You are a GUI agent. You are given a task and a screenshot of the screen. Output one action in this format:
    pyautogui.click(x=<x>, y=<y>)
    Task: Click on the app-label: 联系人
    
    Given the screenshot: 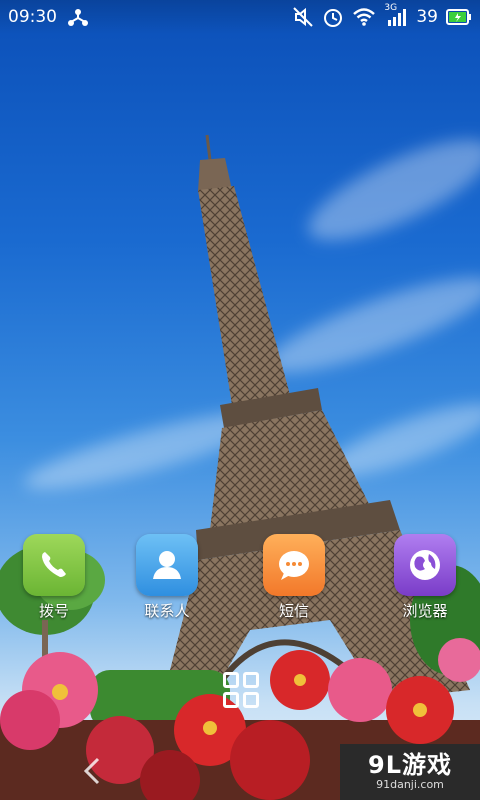 What is the action you would take?
    pyautogui.click(x=167, y=611)
    